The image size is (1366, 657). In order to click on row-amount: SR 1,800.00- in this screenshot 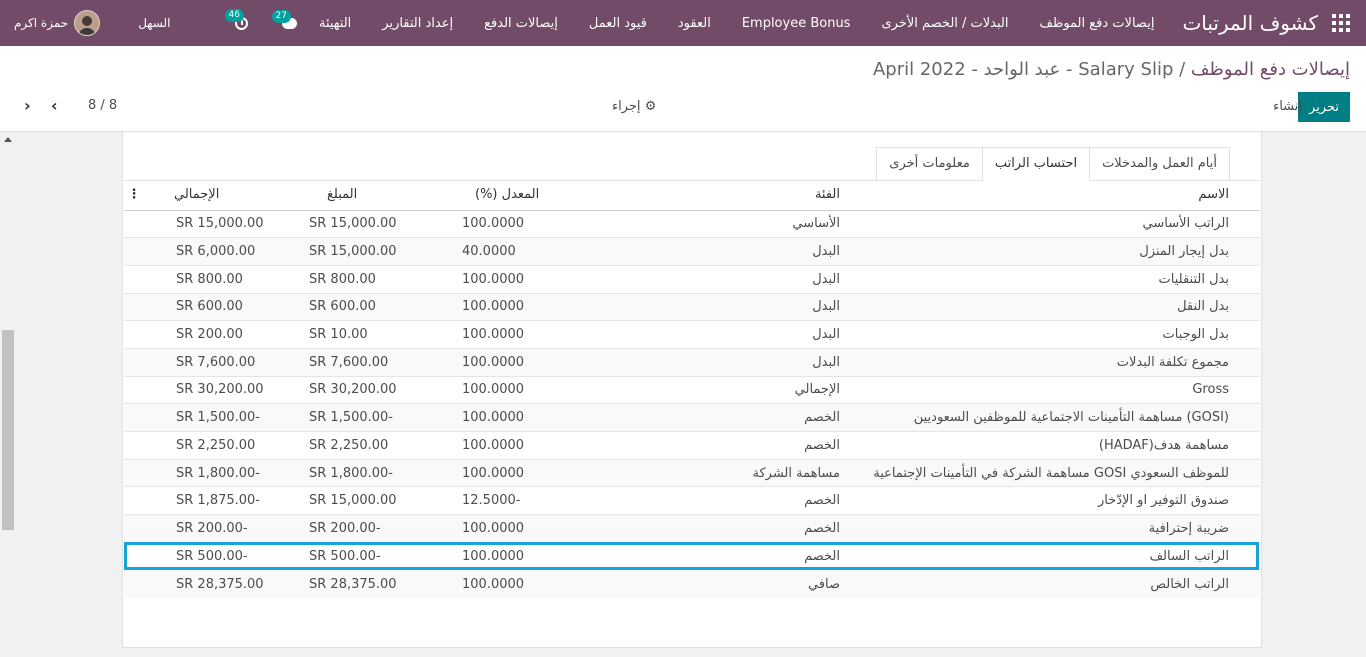, I will do `click(380, 472)`.